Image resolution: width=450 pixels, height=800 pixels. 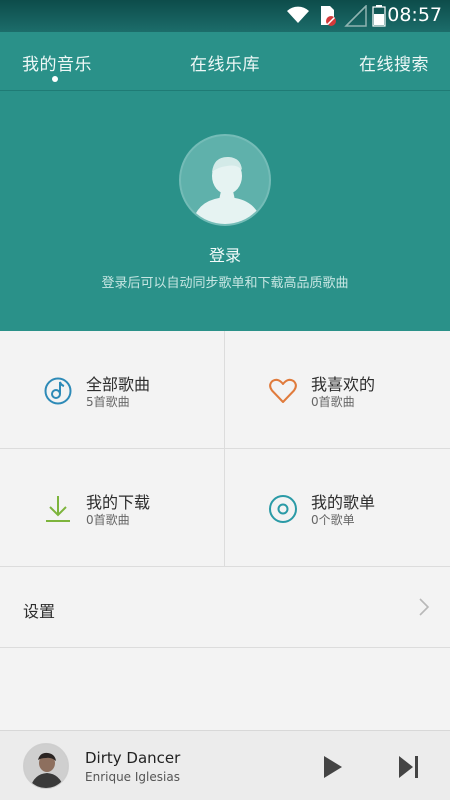 What do you see at coordinates (225, 647) in the screenshot?
I see `settings-divider` at bounding box center [225, 647].